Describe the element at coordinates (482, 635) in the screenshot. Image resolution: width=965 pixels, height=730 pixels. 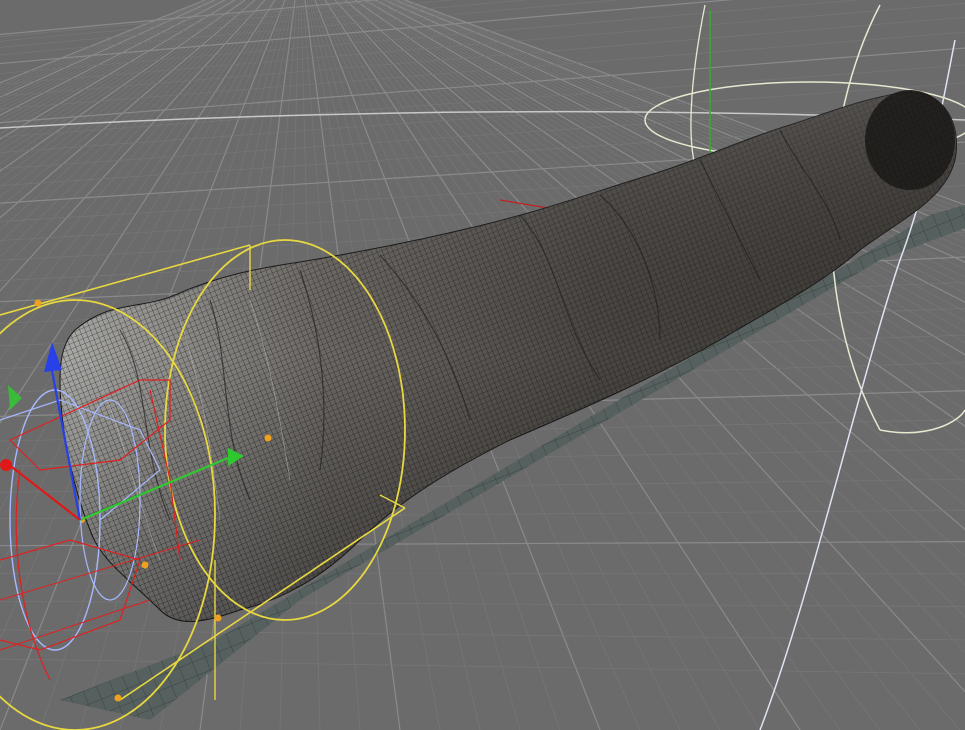
I see `grid-line` at that location.